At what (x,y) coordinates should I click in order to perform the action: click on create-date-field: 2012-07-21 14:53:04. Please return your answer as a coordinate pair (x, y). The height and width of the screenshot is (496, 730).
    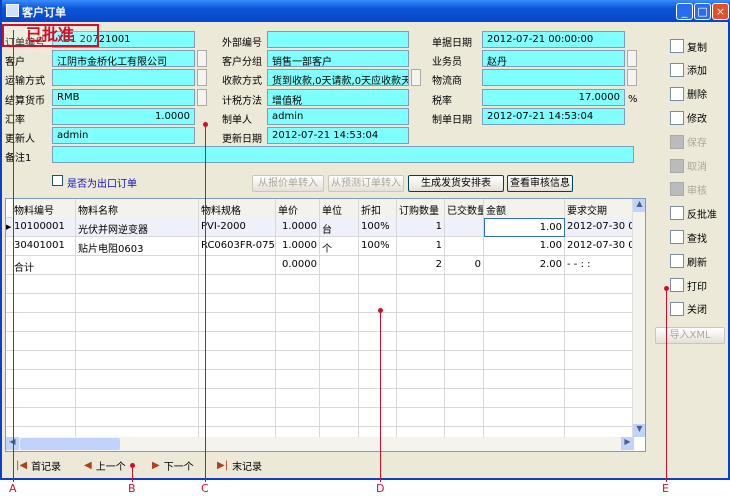
    Looking at the image, I should click on (553, 116).